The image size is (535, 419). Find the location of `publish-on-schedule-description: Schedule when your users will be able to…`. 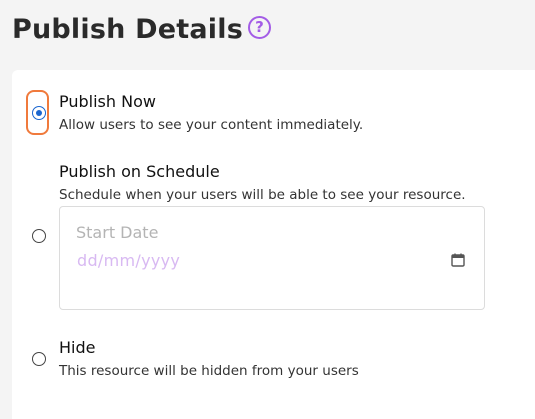

publish-on-schedule-description: Schedule when your users will be able to… is located at coordinates (262, 195).